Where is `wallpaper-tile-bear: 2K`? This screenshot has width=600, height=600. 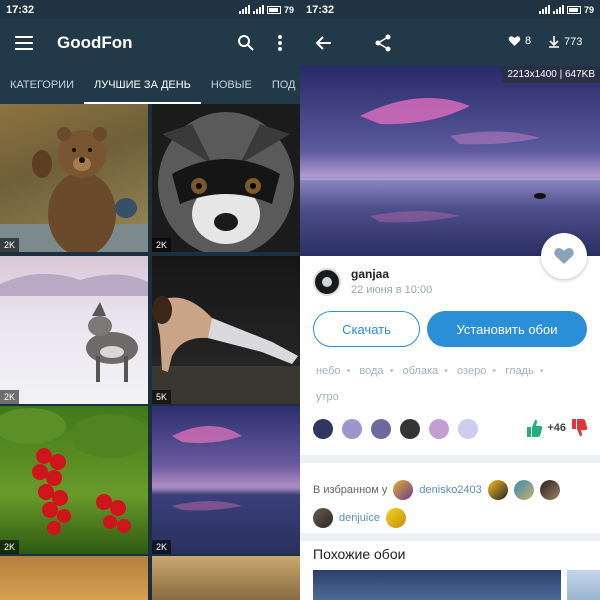 wallpaper-tile-bear: 2K is located at coordinates (74, 178).